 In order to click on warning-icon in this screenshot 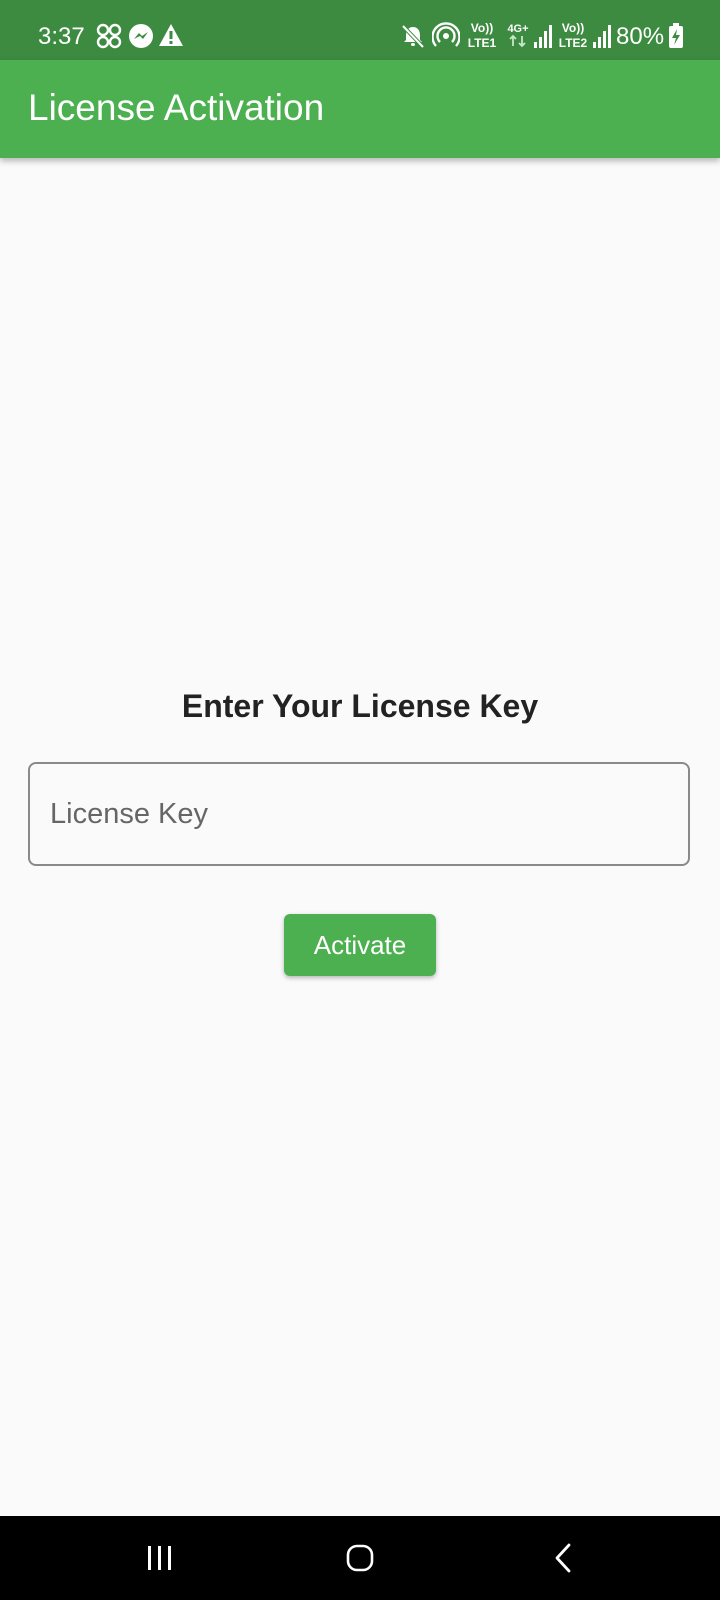, I will do `click(171, 35)`.